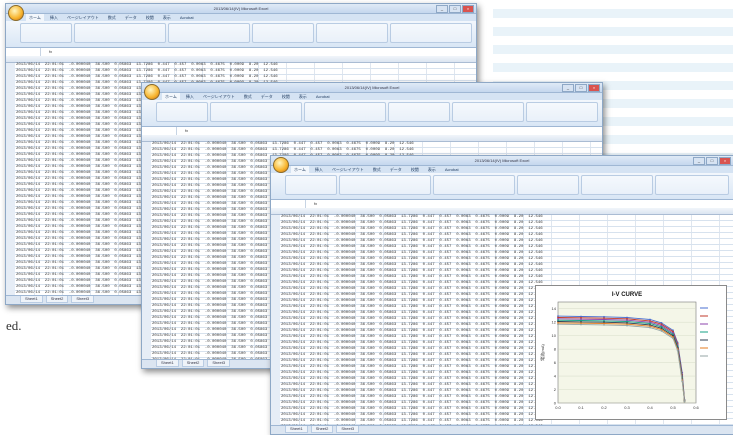 The width and height of the screenshot is (733, 435). What do you see at coordinates (650, 407) in the screenshot?
I see `x-tick-label: 0.4` at bounding box center [650, 407].